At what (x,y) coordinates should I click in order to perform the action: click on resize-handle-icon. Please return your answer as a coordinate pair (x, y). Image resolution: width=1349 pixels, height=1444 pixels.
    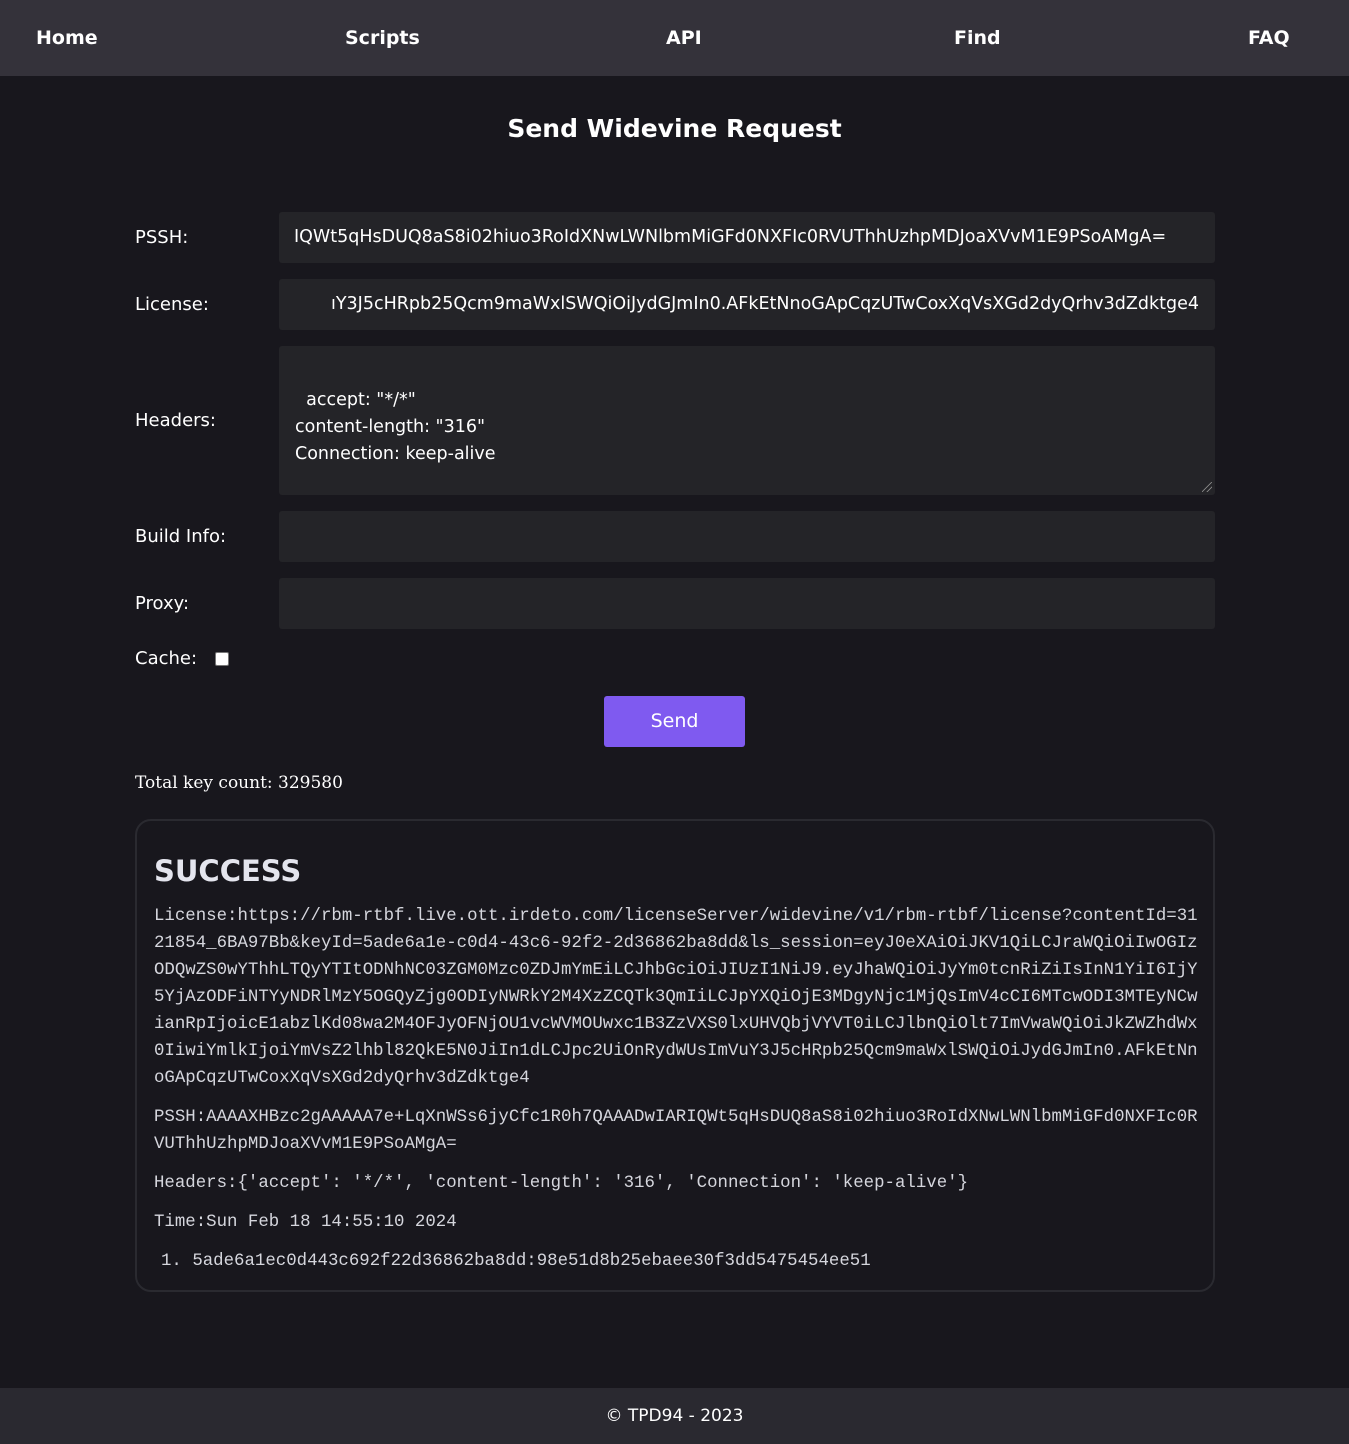
    Looking at the image, I should click on (1207, 487).